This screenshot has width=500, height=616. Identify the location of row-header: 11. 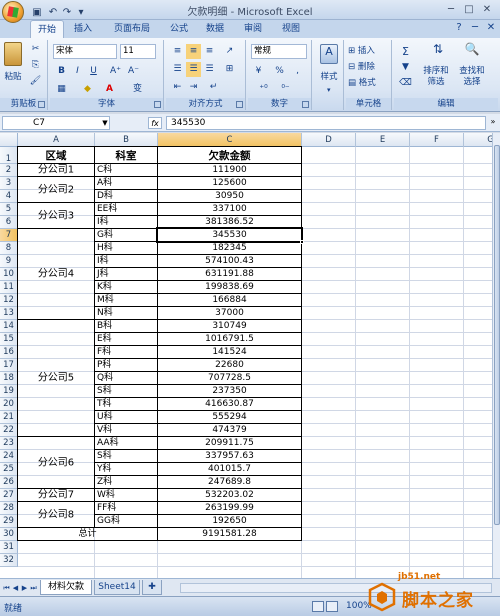
(9, 287).